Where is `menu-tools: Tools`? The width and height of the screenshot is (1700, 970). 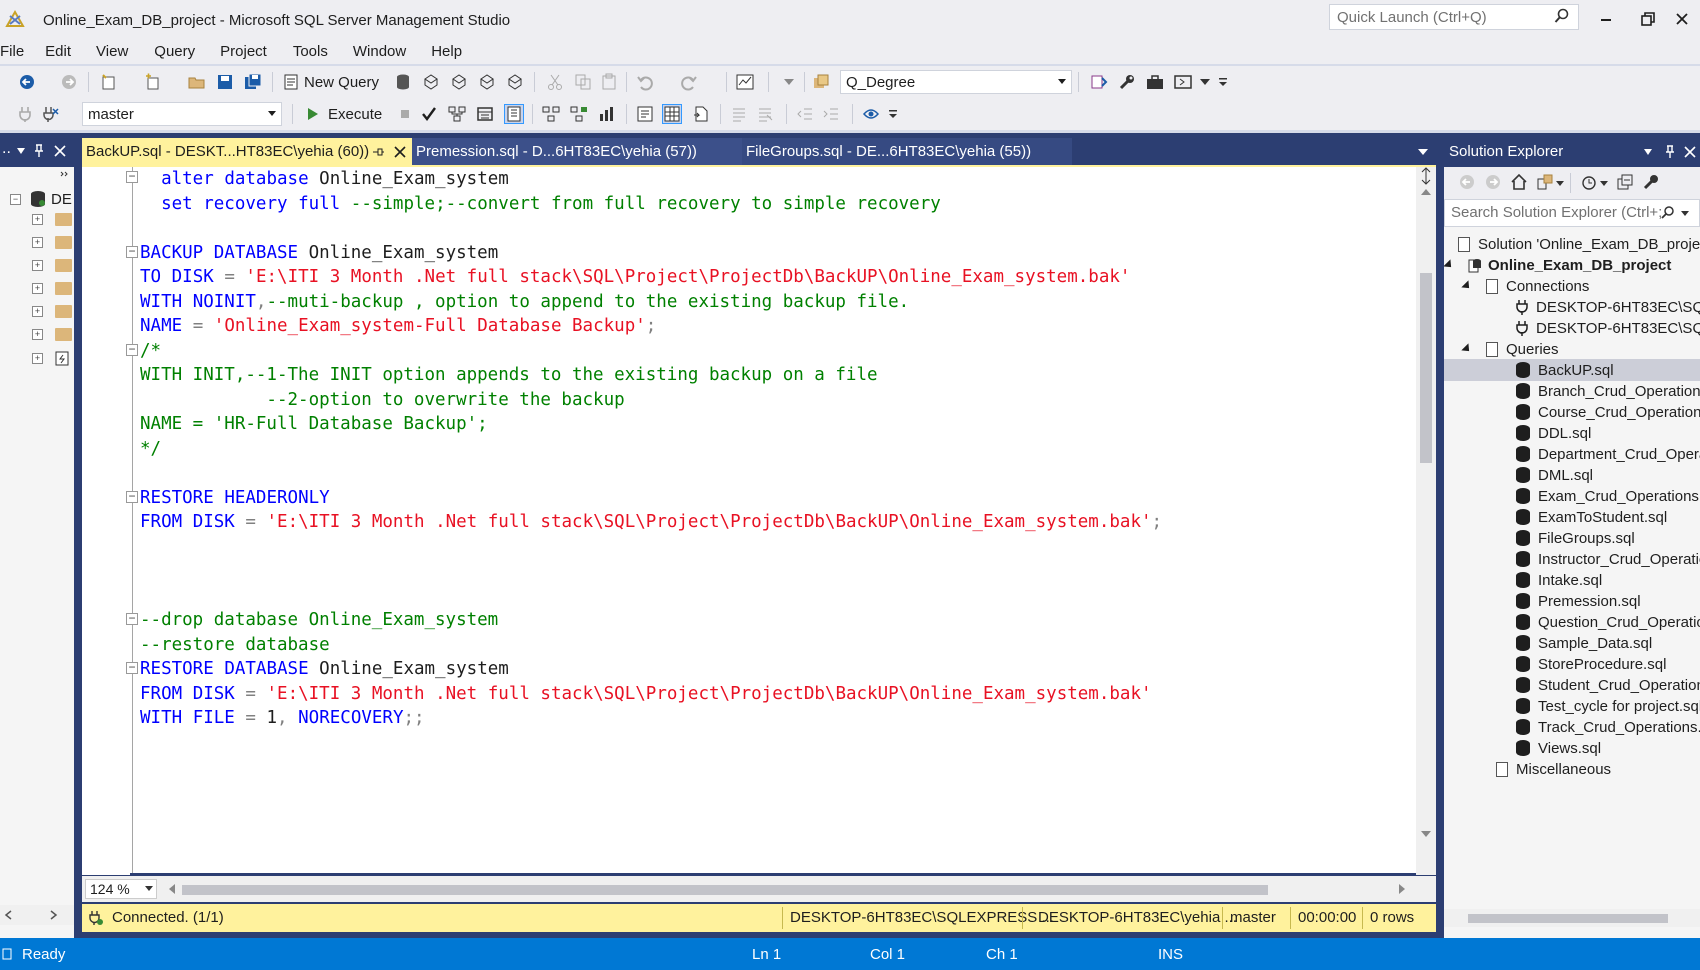
menu-tools: Tools is located at coordinates (310, 52).